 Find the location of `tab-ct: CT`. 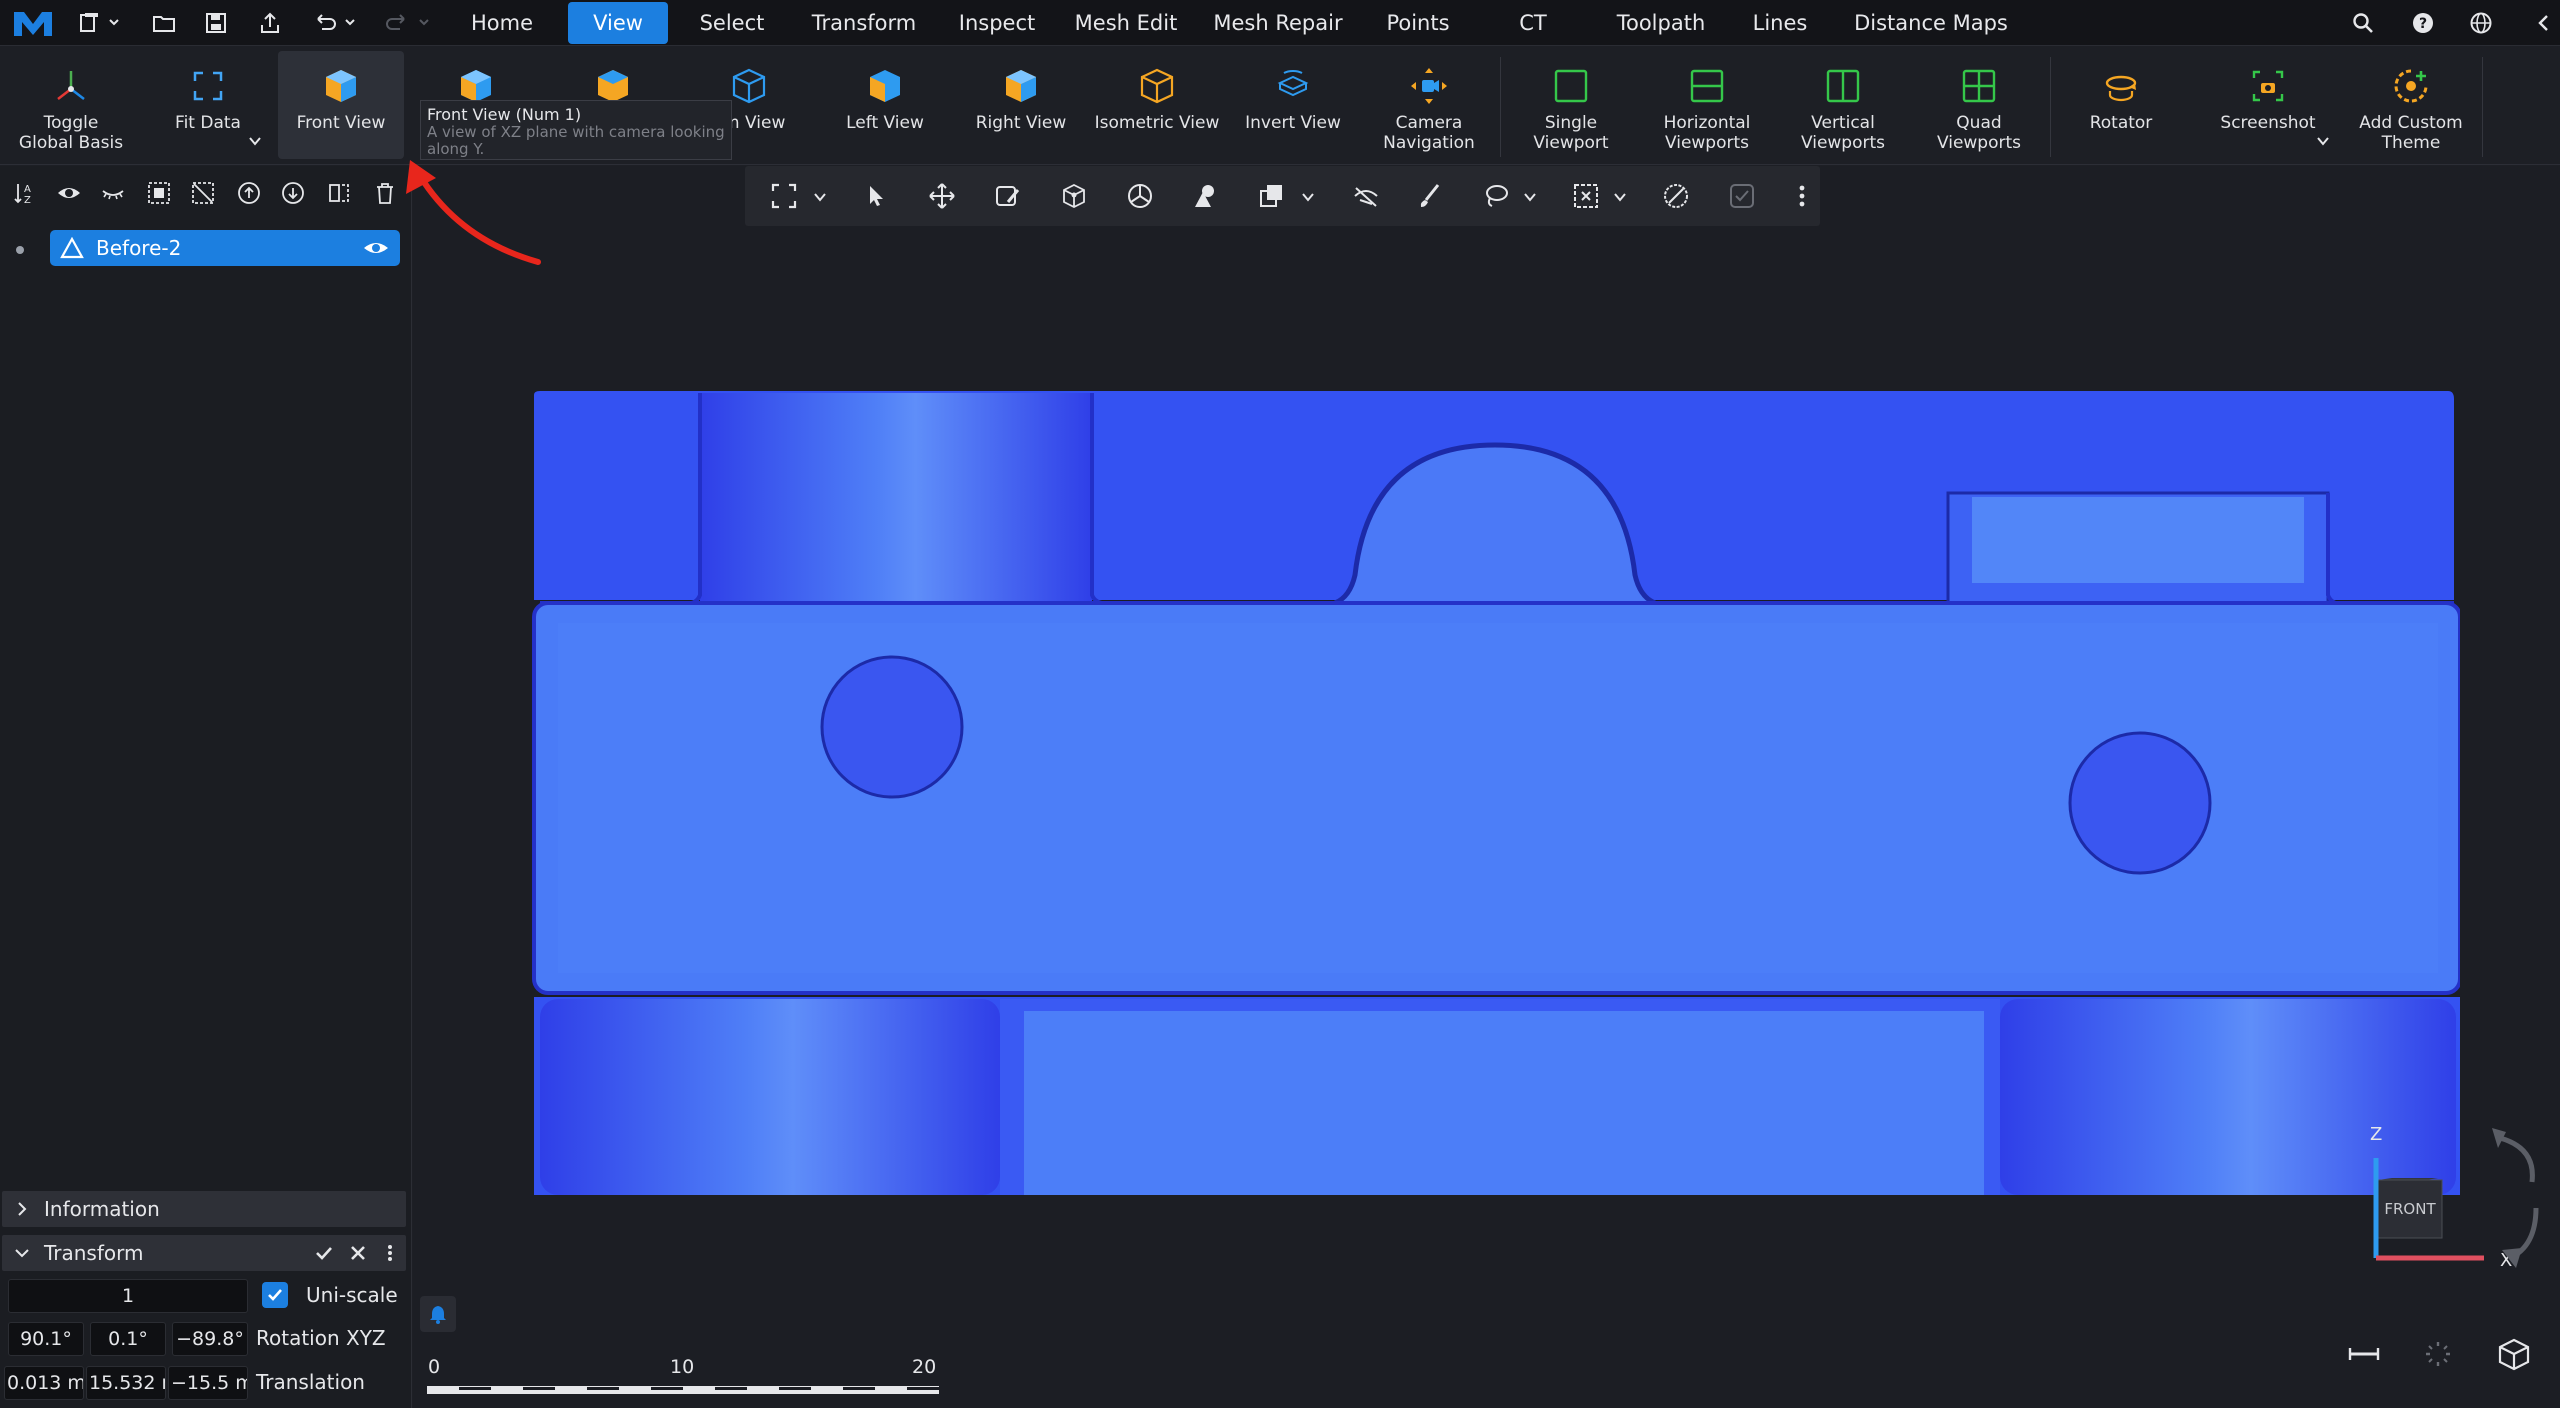

tab-ct: CT is located at coordinates (1533, 23).